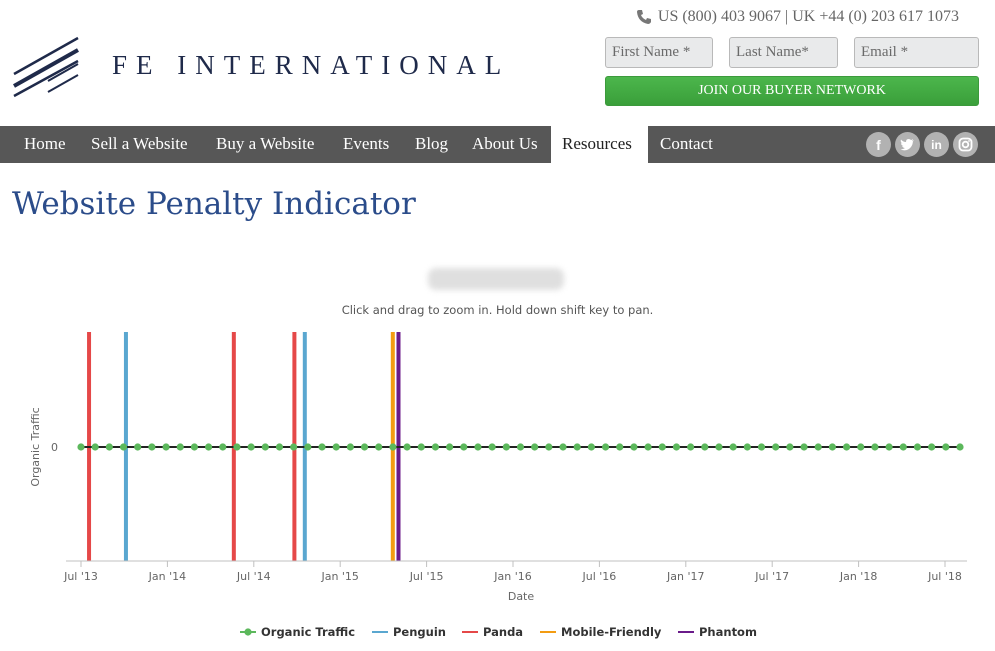  What do you see at coordinates (503, 632) in the screenshot?
I see `legend-item-panda: Panda` at bounding box center [503, 632].